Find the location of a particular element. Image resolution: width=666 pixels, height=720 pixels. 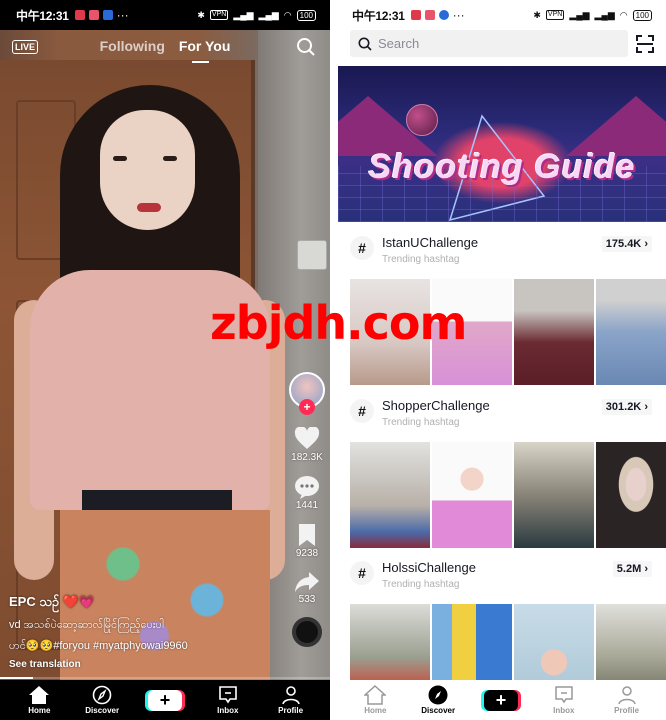

active-tab-indicator is located at coordinates (200, 62).